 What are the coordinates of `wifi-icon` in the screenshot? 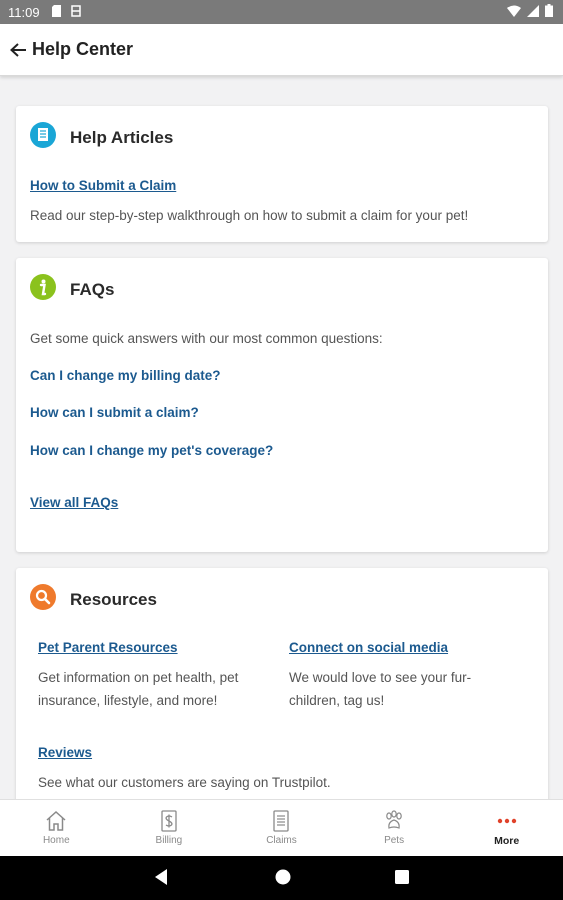 It's located at (514, 12).